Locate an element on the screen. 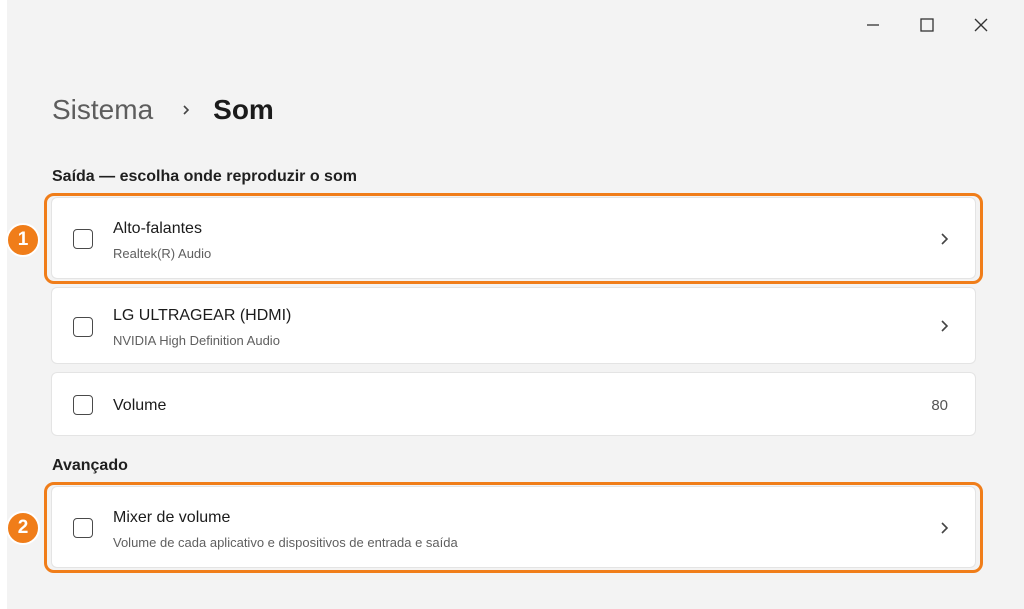 This screenshot has width=1024, height=609. minimize-icon is located at coordinates (873, 25).